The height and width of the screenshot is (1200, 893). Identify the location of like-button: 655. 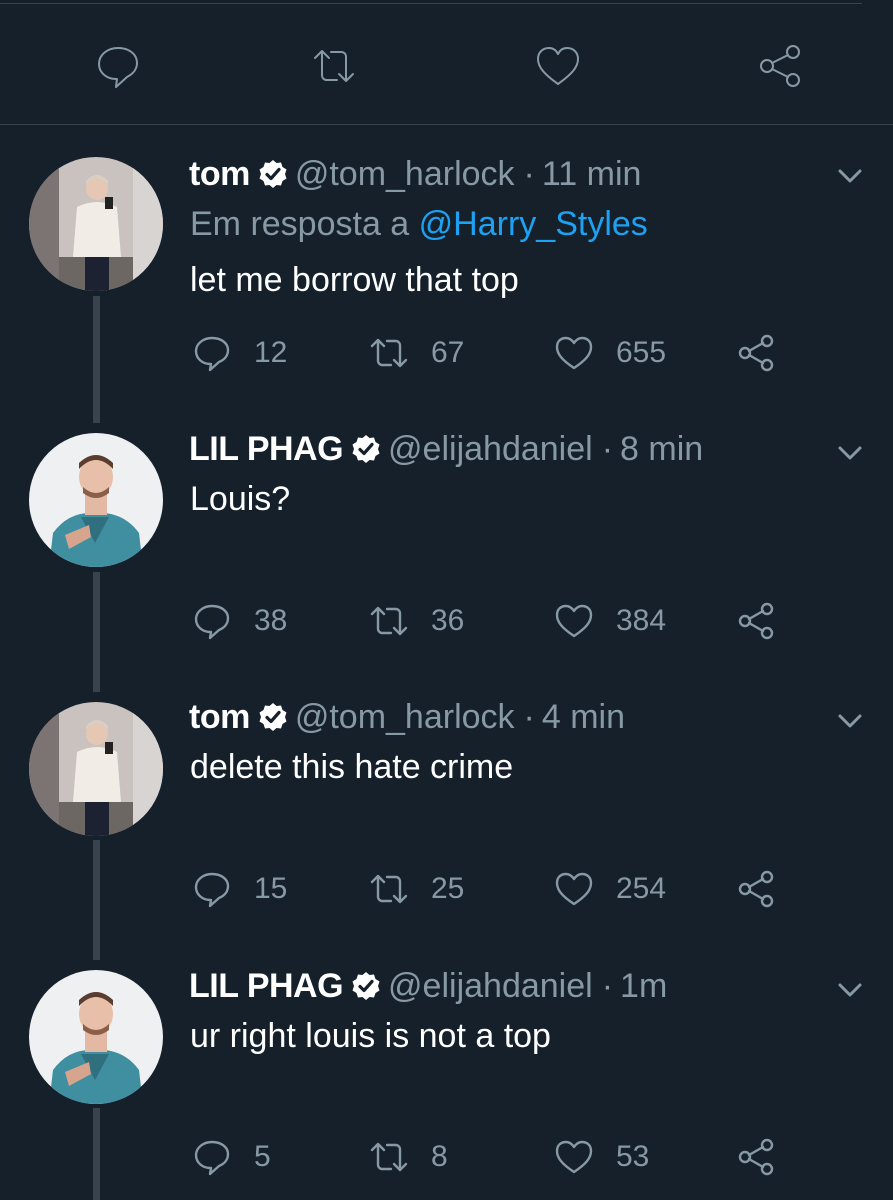
(610, 353).